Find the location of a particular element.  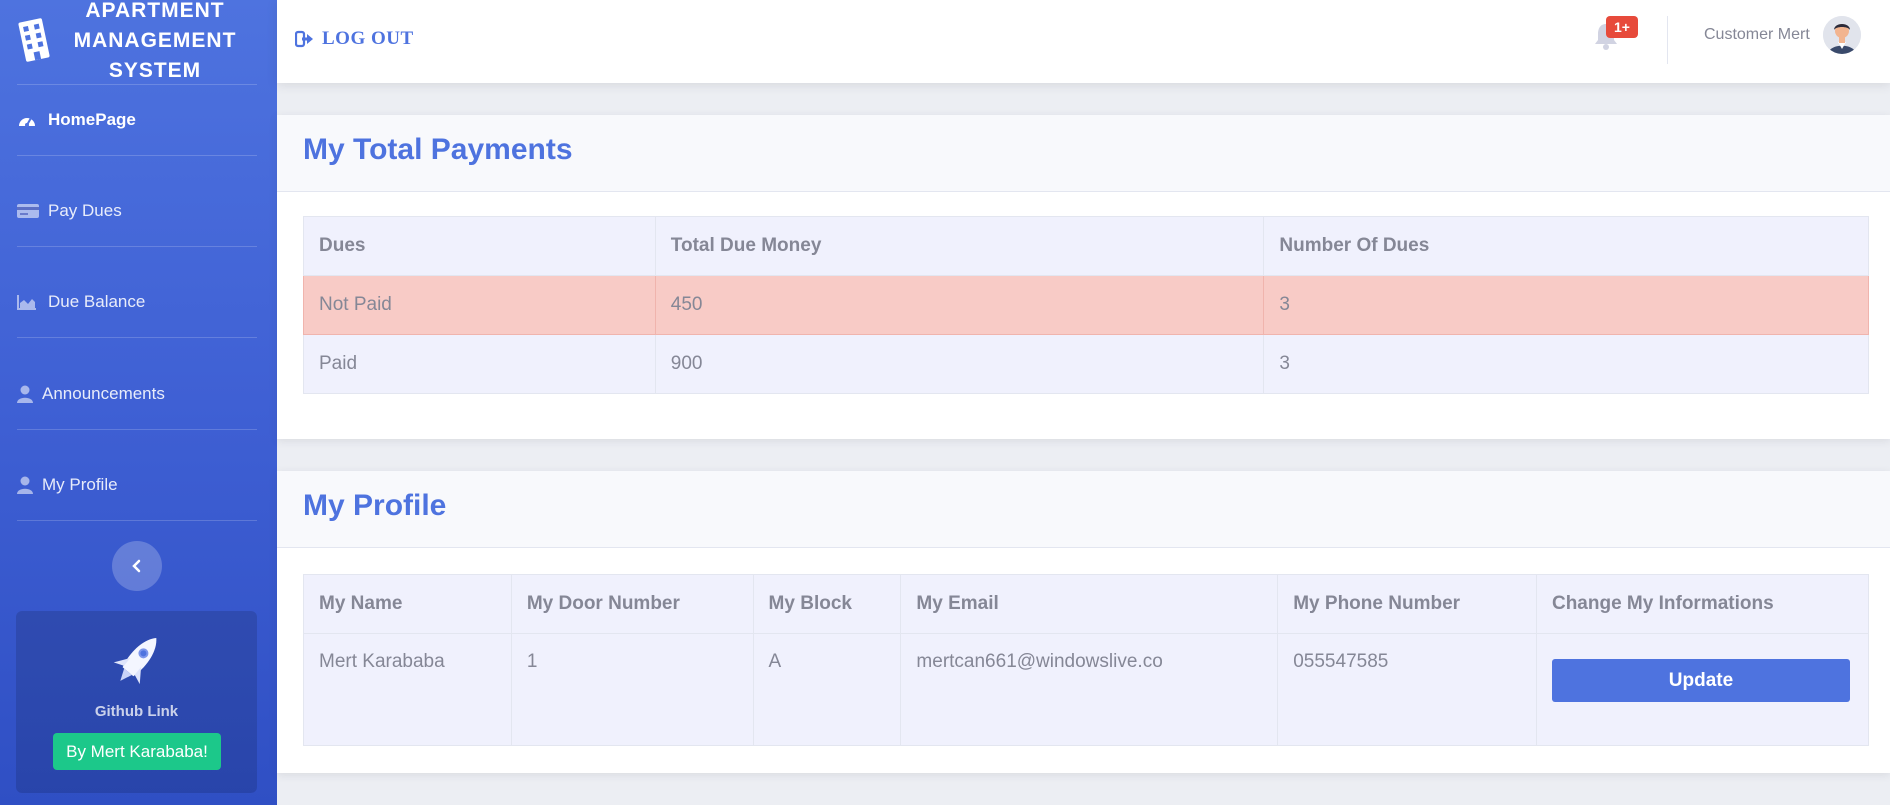

table-row: Paid 900 3 is located at coordinates (1086, 364).